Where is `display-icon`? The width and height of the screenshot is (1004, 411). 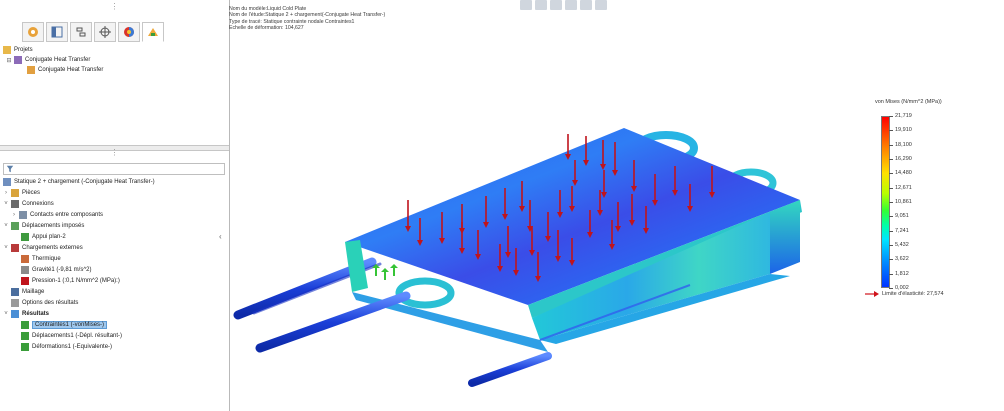 display-icon is located at coordinates (129, 32).